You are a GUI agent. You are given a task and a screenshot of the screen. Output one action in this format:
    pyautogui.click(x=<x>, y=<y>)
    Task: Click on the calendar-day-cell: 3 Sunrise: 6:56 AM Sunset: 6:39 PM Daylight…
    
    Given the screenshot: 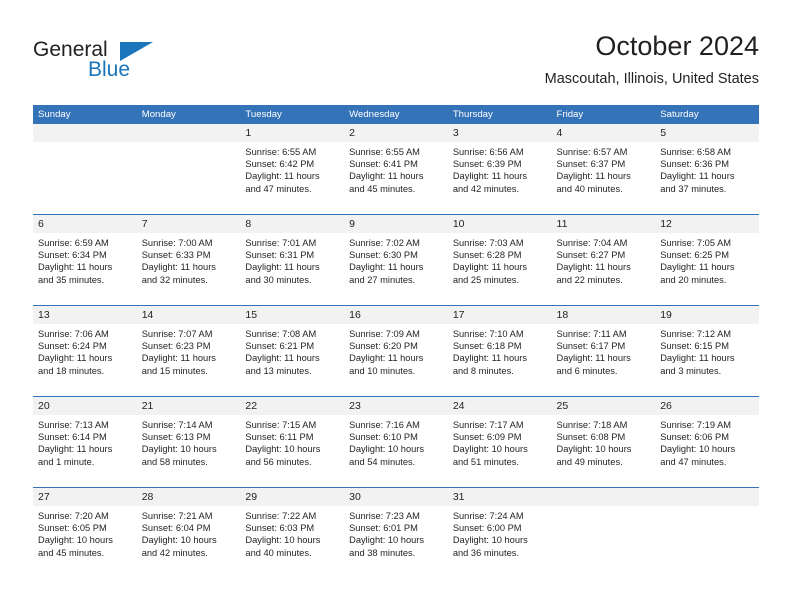 What is the action you would take?
    pyautogui.click(x=499, y=169)
    